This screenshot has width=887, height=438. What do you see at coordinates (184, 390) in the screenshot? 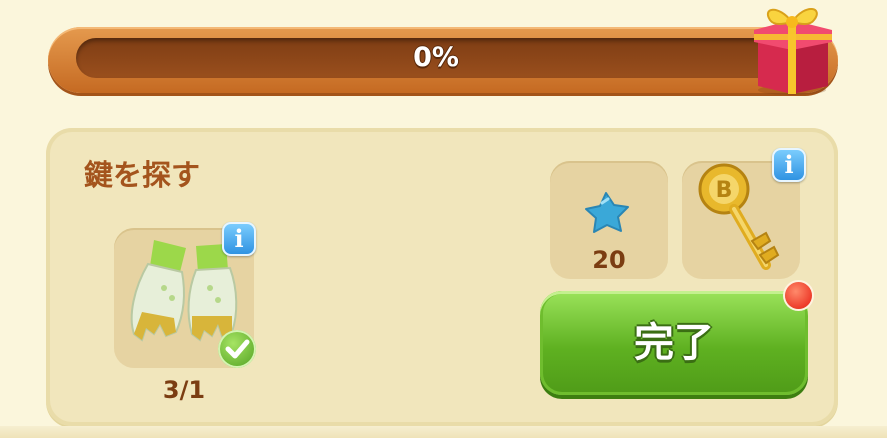
I see `required-item-count: 3/1` at bounding box center [184, 390].